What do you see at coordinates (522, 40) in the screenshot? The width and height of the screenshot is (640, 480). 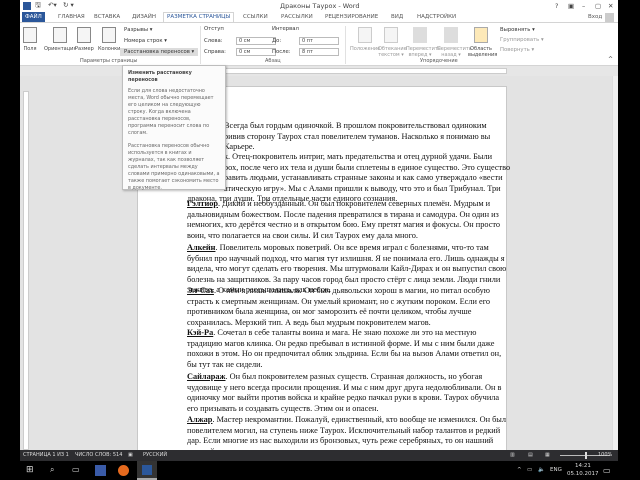 I see `group-button: Группировать ▾` at bounding box center [522, 40].